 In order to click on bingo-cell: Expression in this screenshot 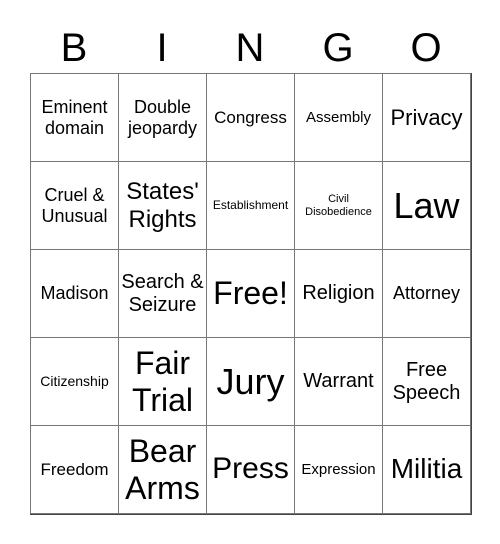, I will do `click(338, 469)`.